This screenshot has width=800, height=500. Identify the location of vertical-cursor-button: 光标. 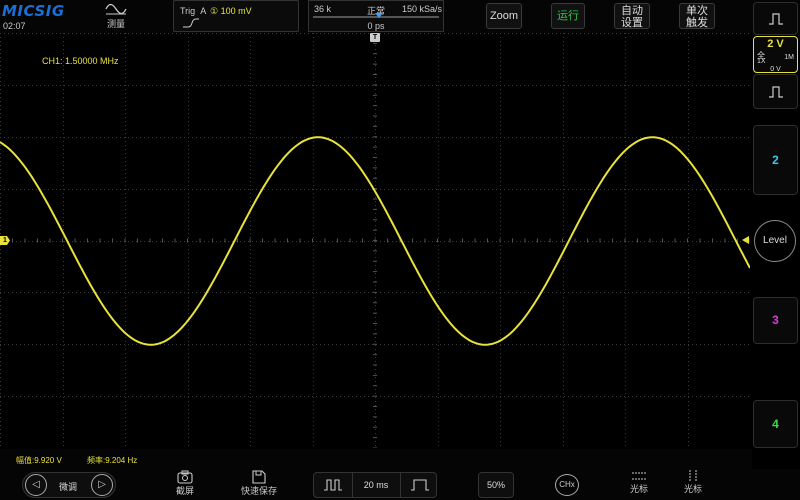
(693, 482).